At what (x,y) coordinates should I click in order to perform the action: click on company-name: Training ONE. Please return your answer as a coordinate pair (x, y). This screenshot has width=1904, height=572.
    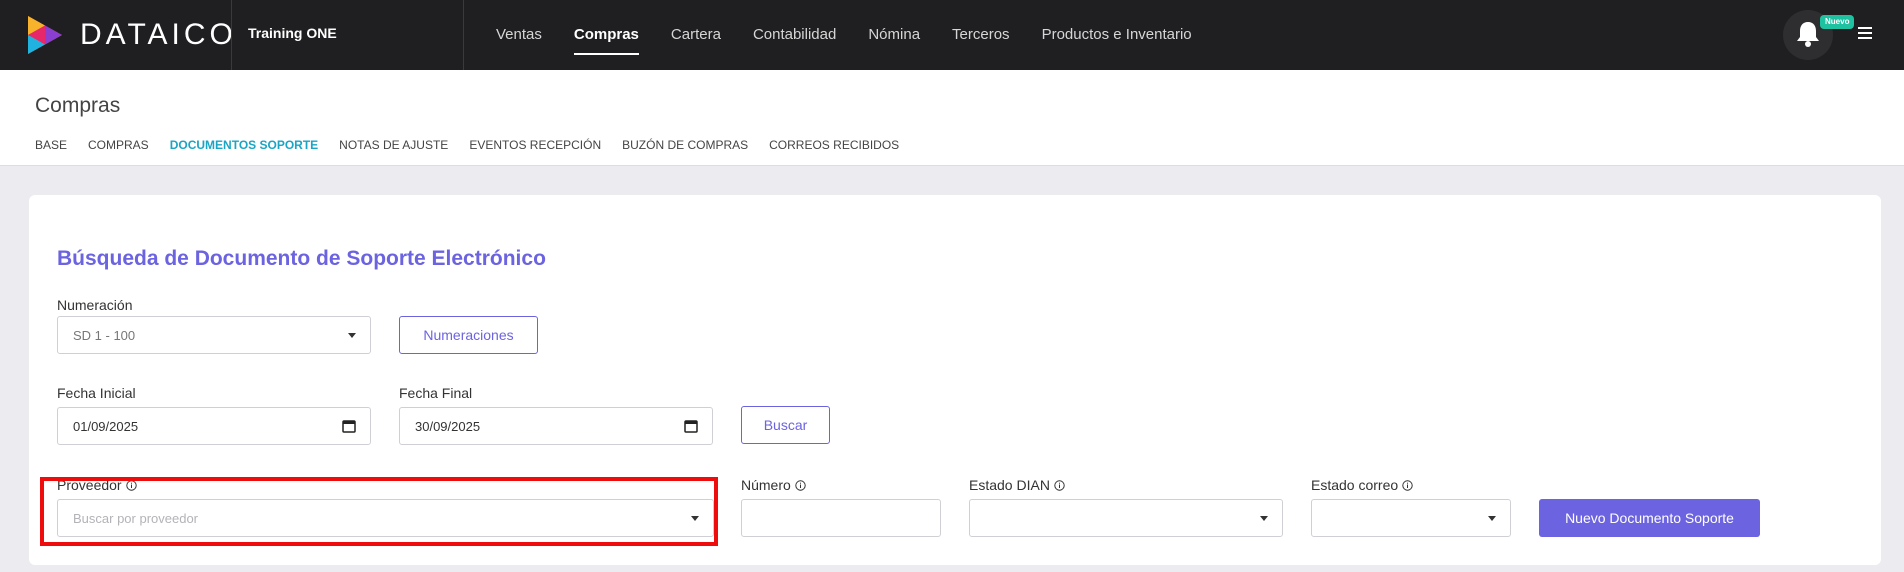
    Looking at the image, I should click on (292, 33).